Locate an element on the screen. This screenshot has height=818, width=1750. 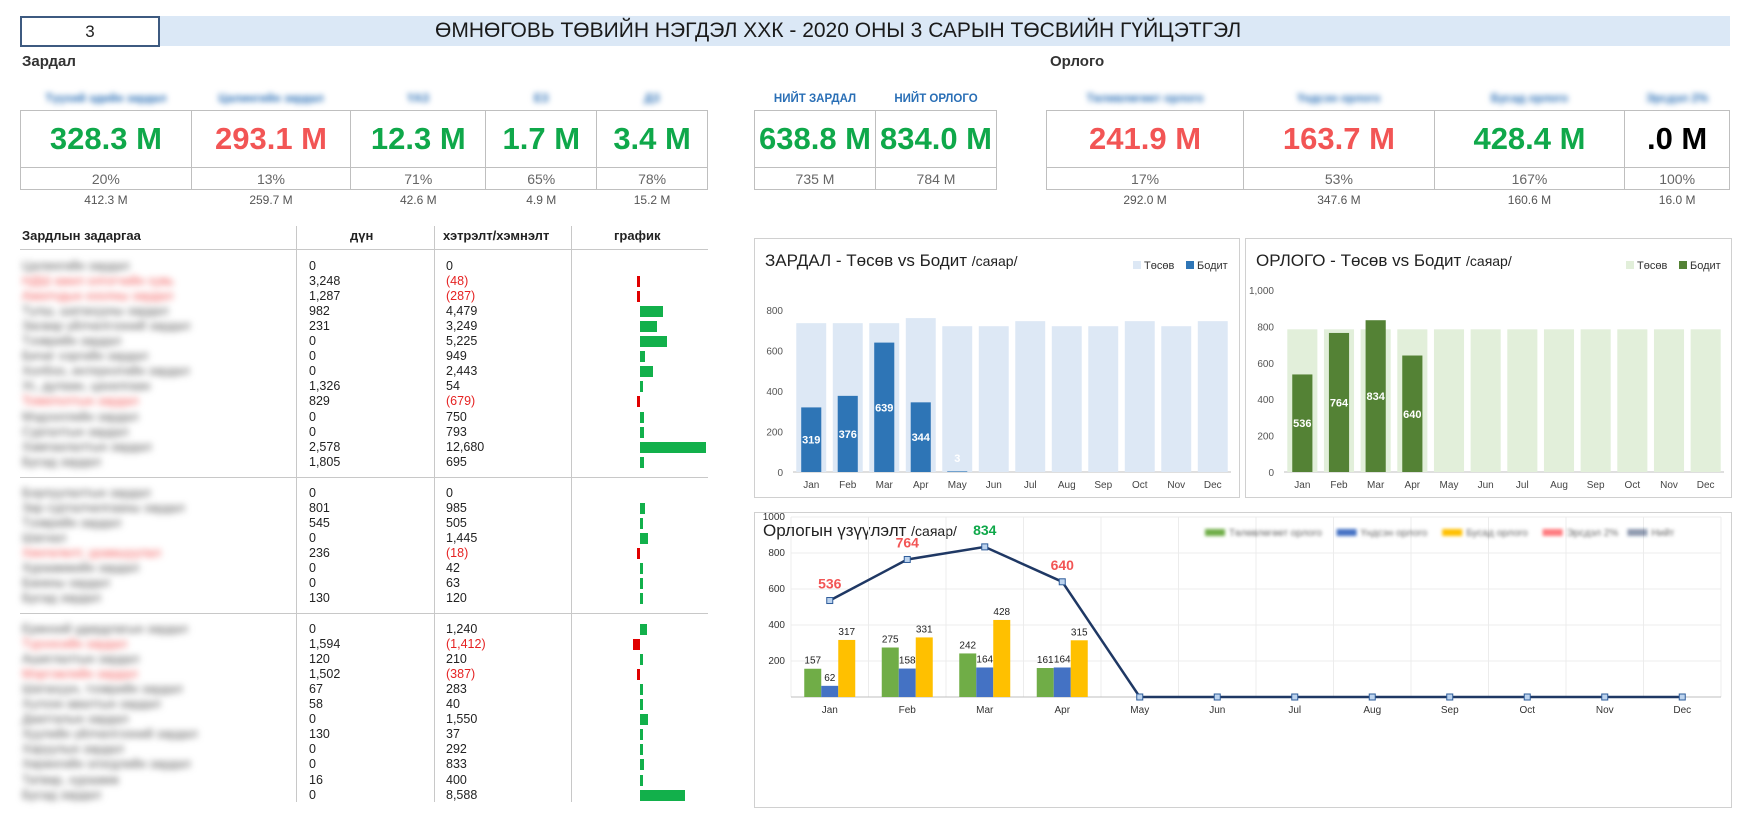
inc-card-header: Төлөвлөгөөт орлого is located at coordinates (1145, 99).